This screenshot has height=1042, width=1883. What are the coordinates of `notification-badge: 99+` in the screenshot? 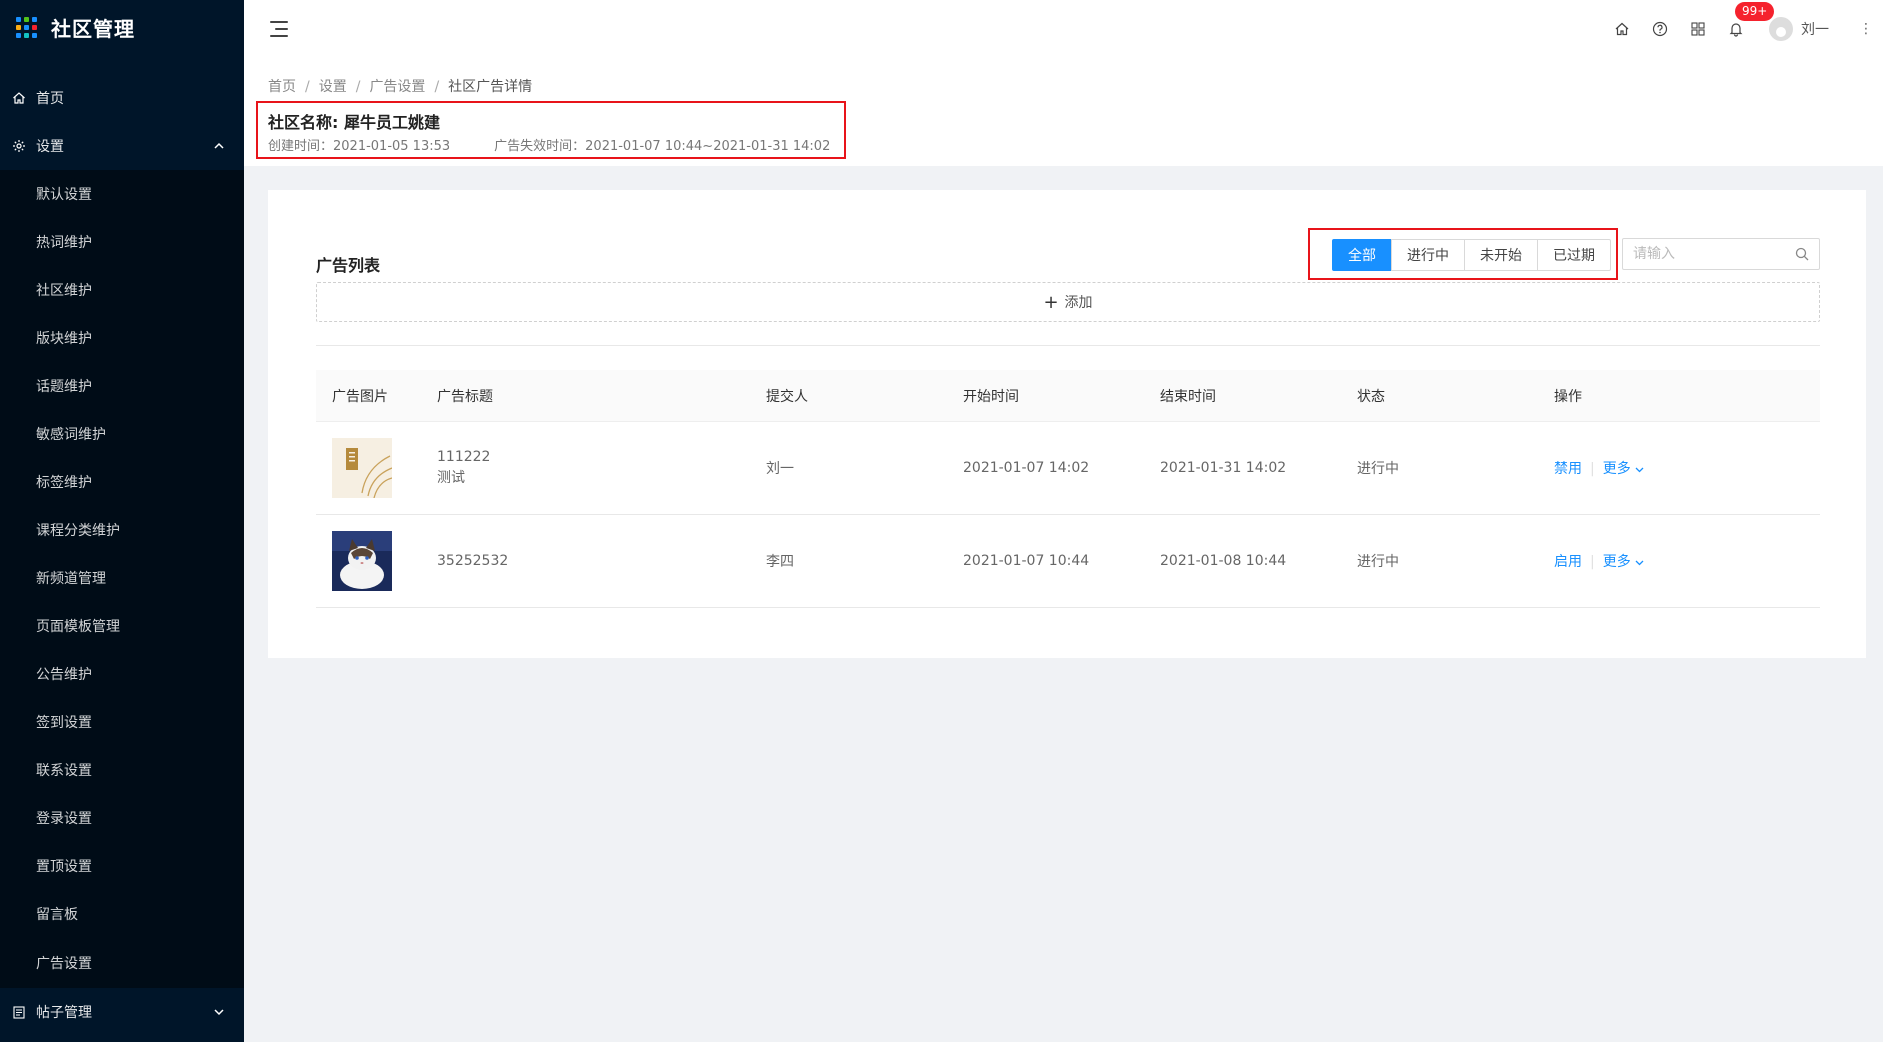 It's located at (1755, 11).